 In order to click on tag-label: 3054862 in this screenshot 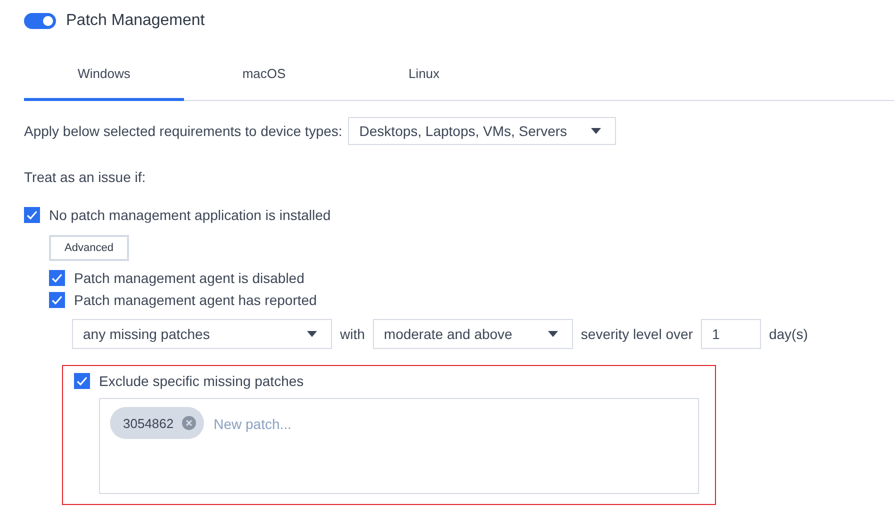, I will do `click(148, 423)`.